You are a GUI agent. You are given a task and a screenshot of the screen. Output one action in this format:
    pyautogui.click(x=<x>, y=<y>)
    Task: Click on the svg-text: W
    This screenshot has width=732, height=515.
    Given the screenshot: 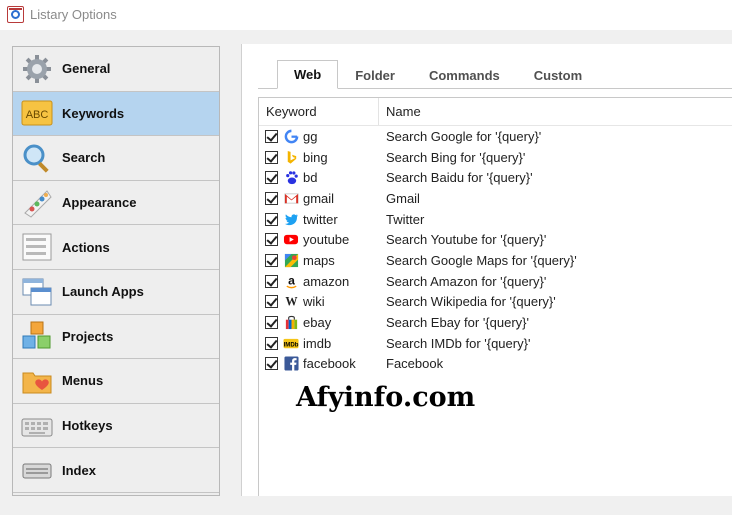 What is the action you would take?
    pyautogui.click(x=291, y=302)
    